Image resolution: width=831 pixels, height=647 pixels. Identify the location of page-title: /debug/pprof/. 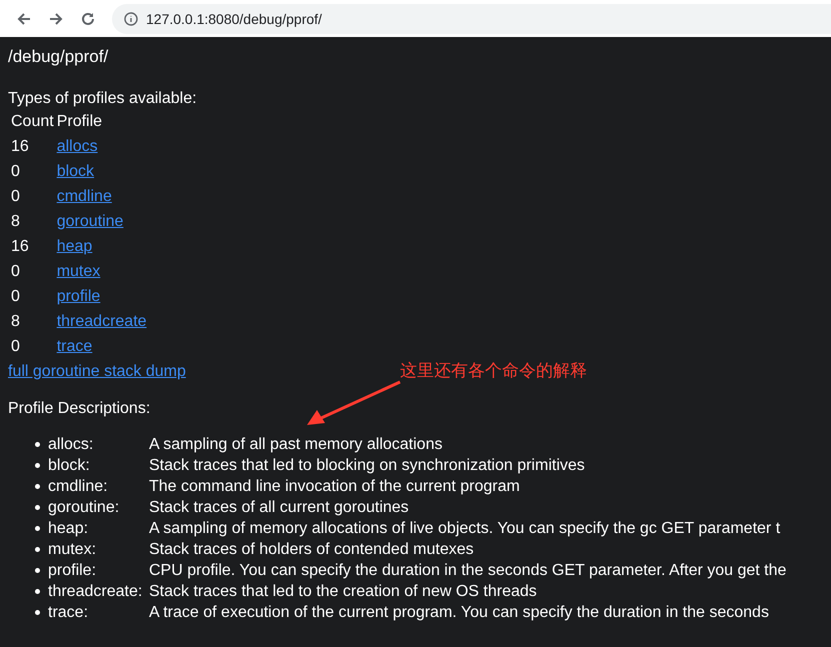
(59, 57).